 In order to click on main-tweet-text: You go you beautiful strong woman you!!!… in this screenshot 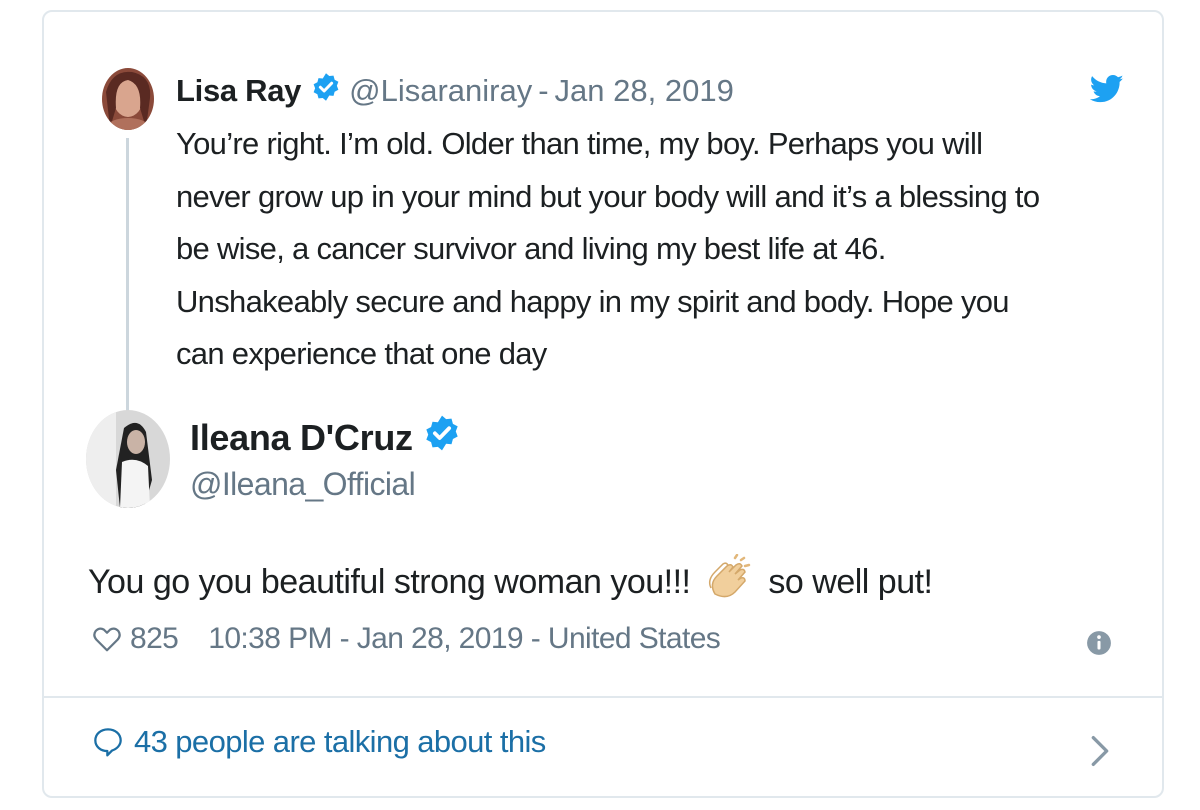, I will do `click(510, 583)`.